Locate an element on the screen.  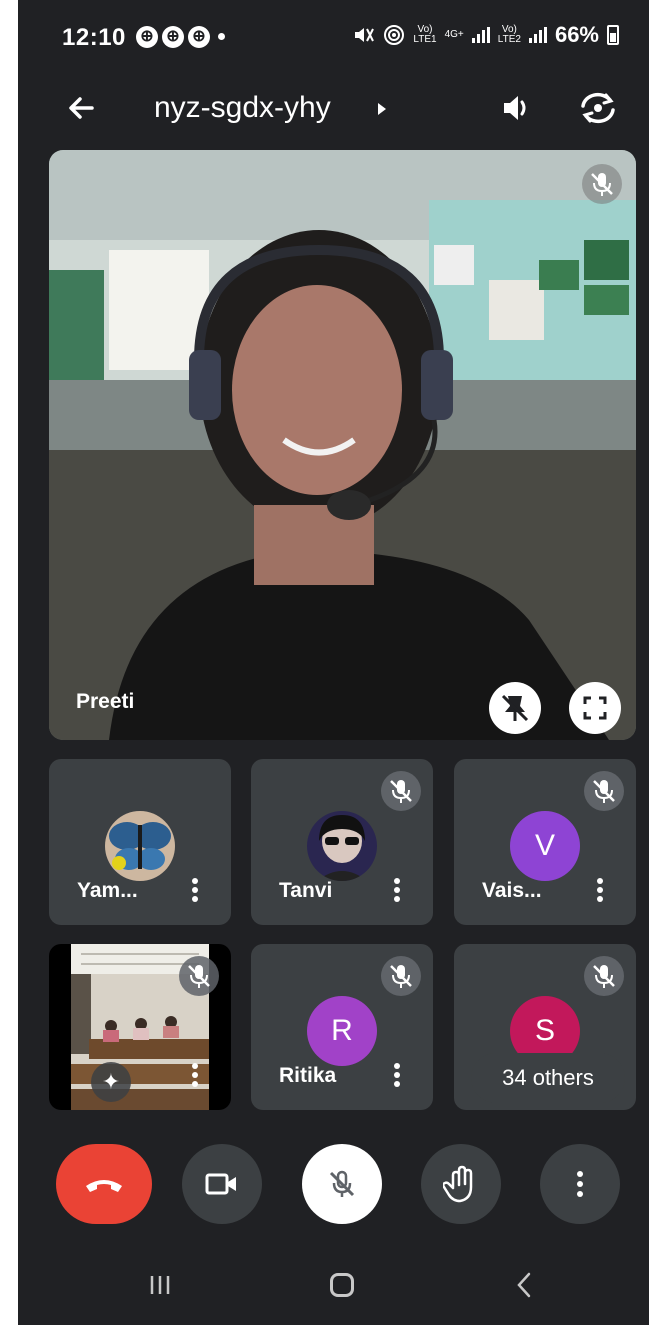
visual-effects-icon: ✦ is located at coordinates (111, 1082).